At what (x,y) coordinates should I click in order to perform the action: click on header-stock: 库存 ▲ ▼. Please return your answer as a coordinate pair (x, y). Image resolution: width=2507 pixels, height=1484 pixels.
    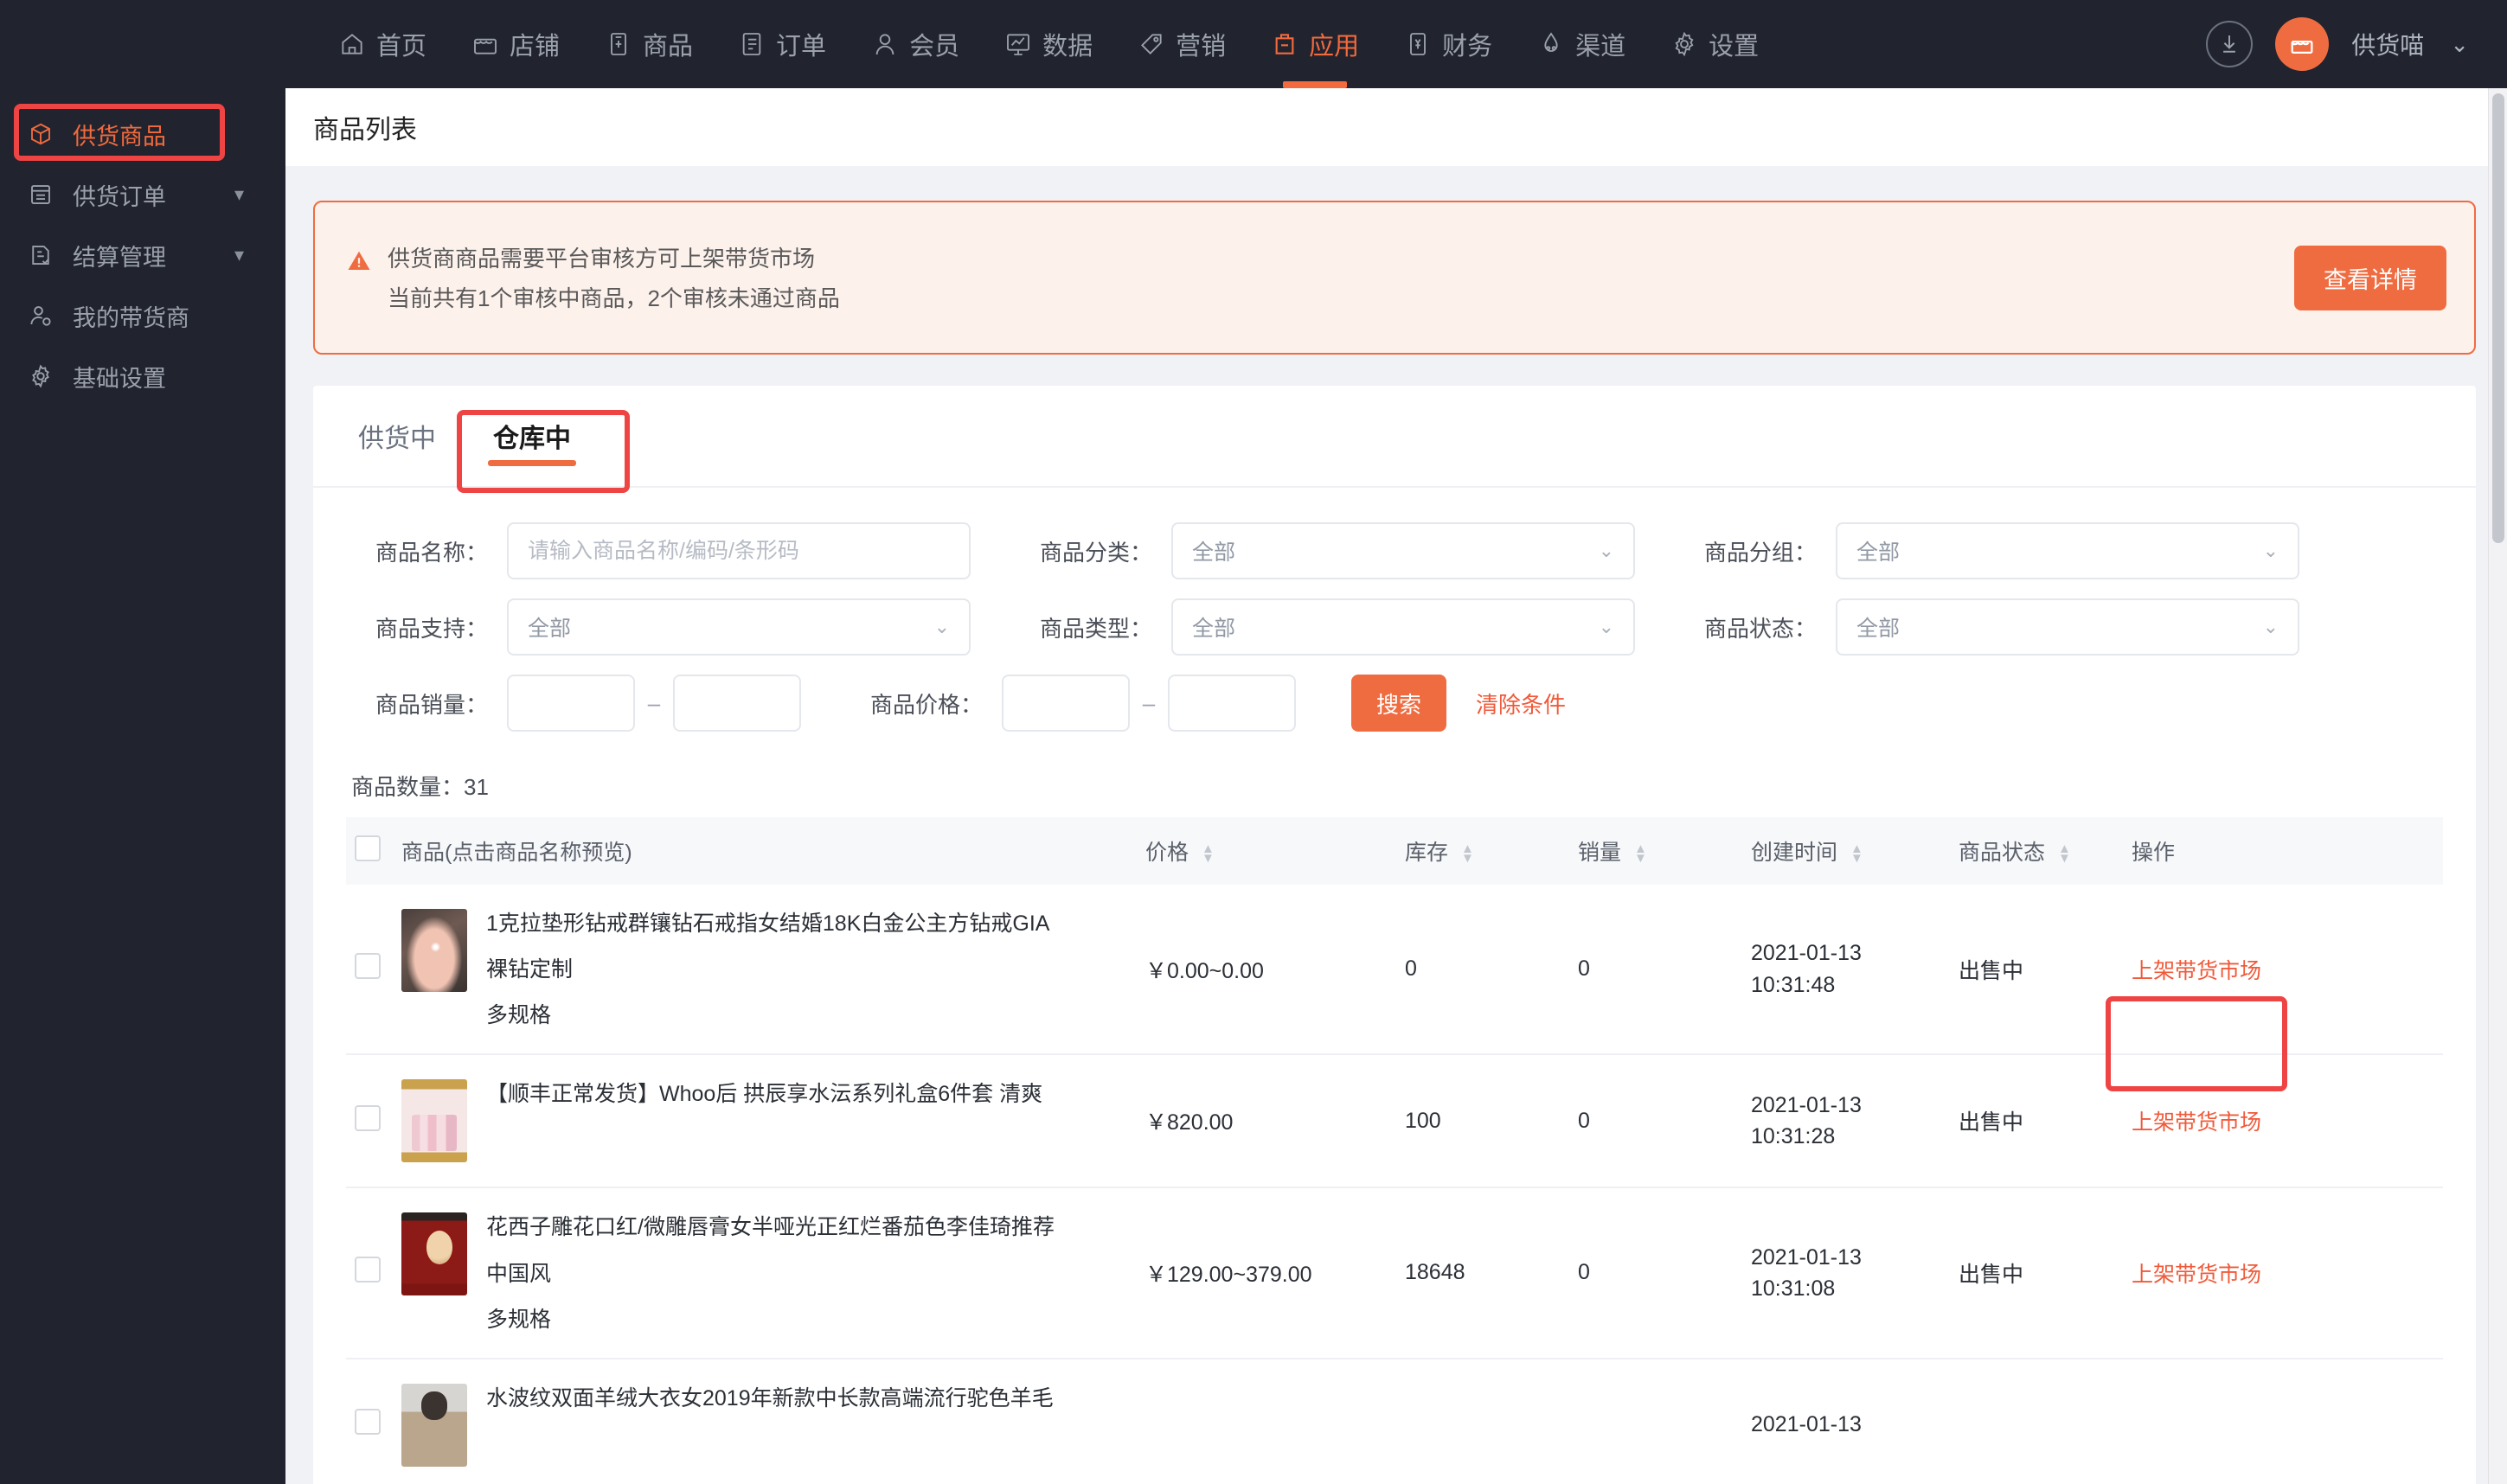
    Looking at the image, I should click on (1482, 851).